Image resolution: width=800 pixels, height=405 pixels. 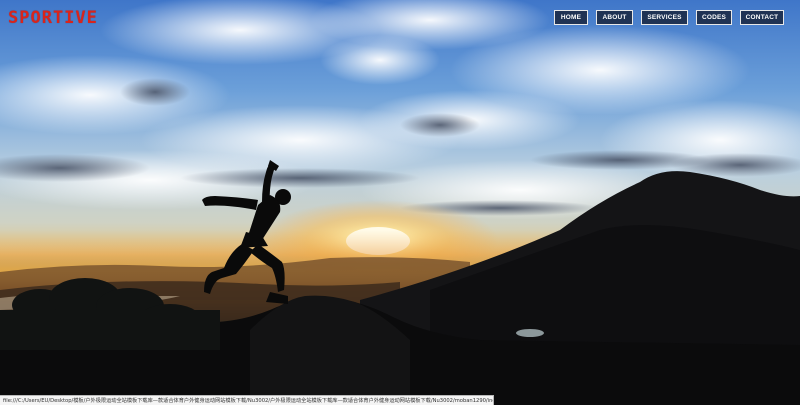 I want to click on nav-about-button: ABOUT, so click(x=614, y=17).